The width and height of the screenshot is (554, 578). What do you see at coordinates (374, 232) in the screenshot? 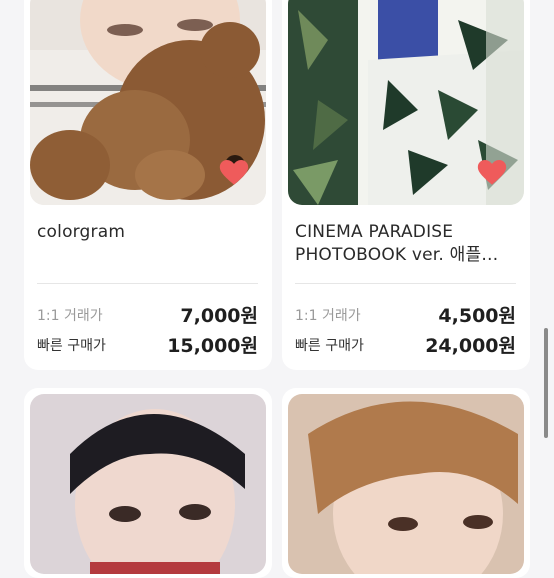
I see `title-line: CINEMA PARADISE` at bounding box center [374, 232].